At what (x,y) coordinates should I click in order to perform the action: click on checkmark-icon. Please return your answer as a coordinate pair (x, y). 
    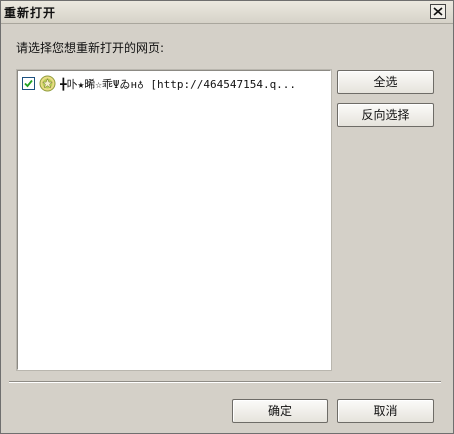
    Looking at the image, I should click on (28, 83).